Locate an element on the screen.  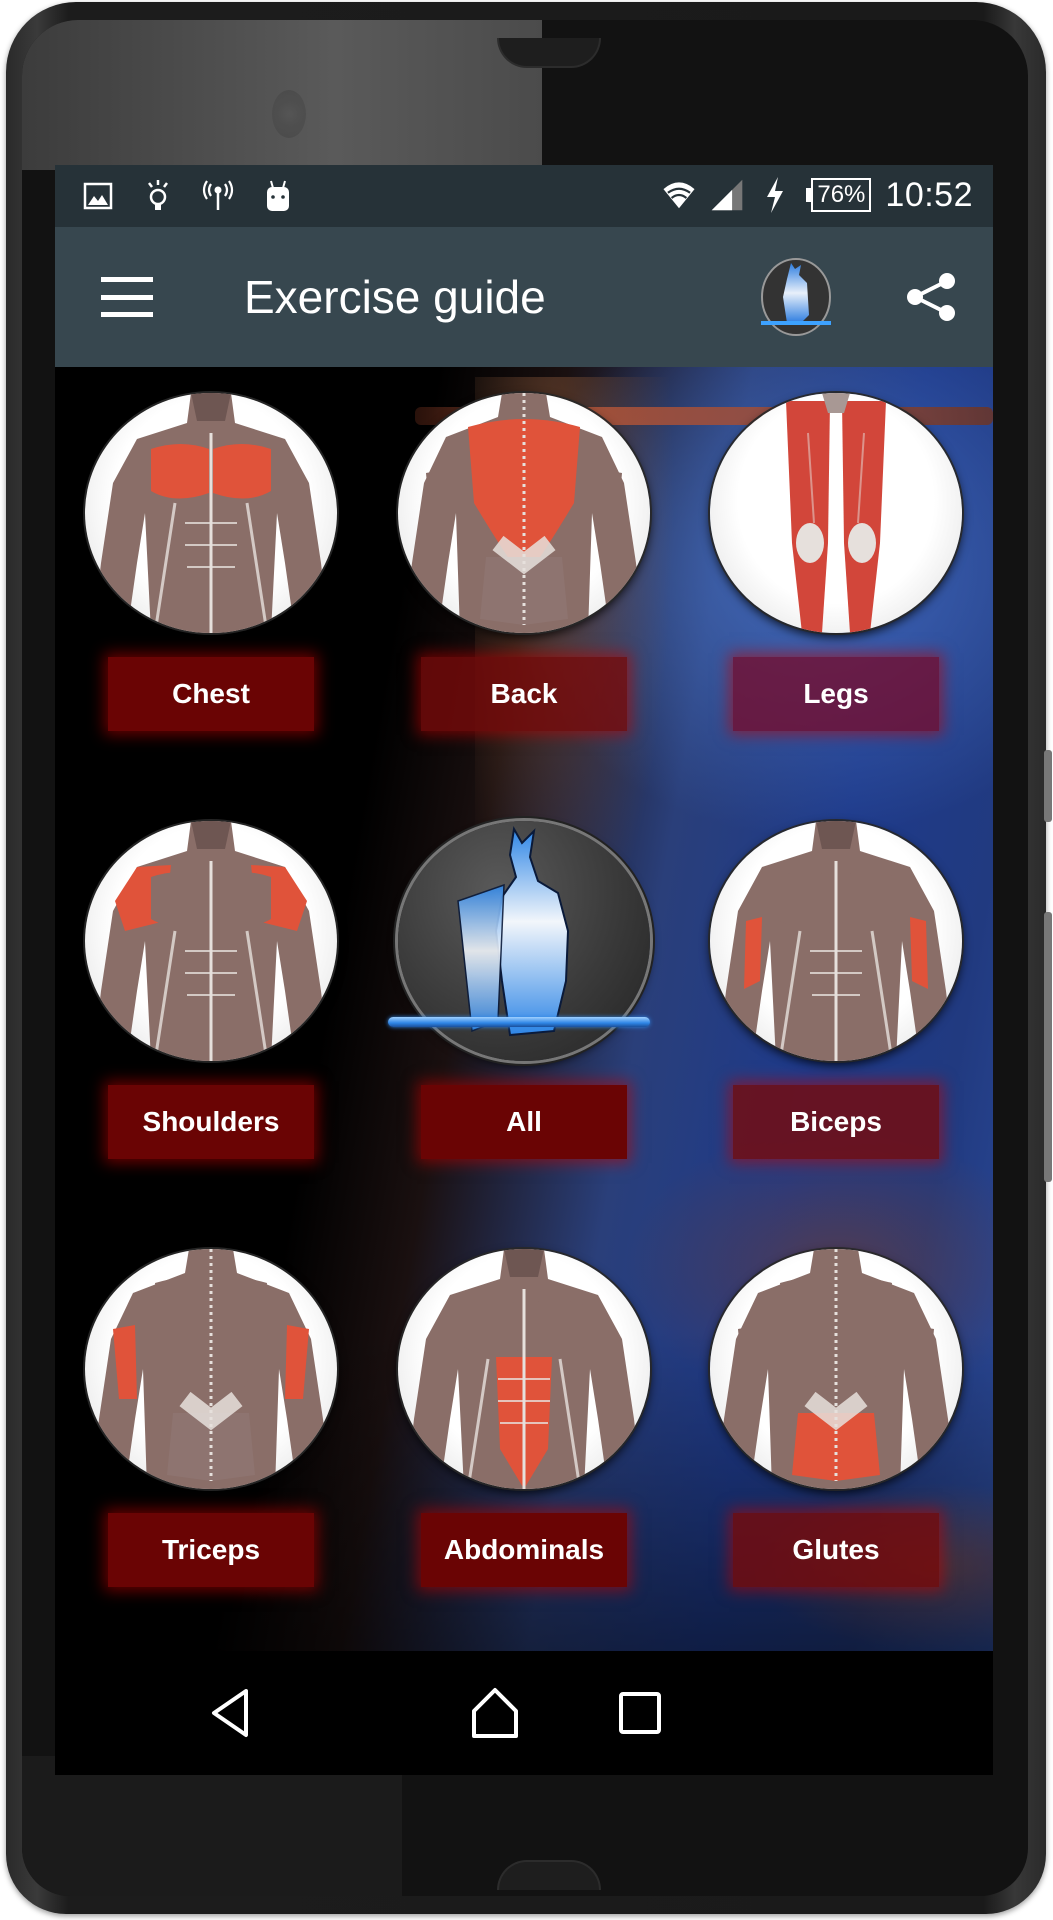
page-title: Exercise guide is located at coordinates (395, 297).